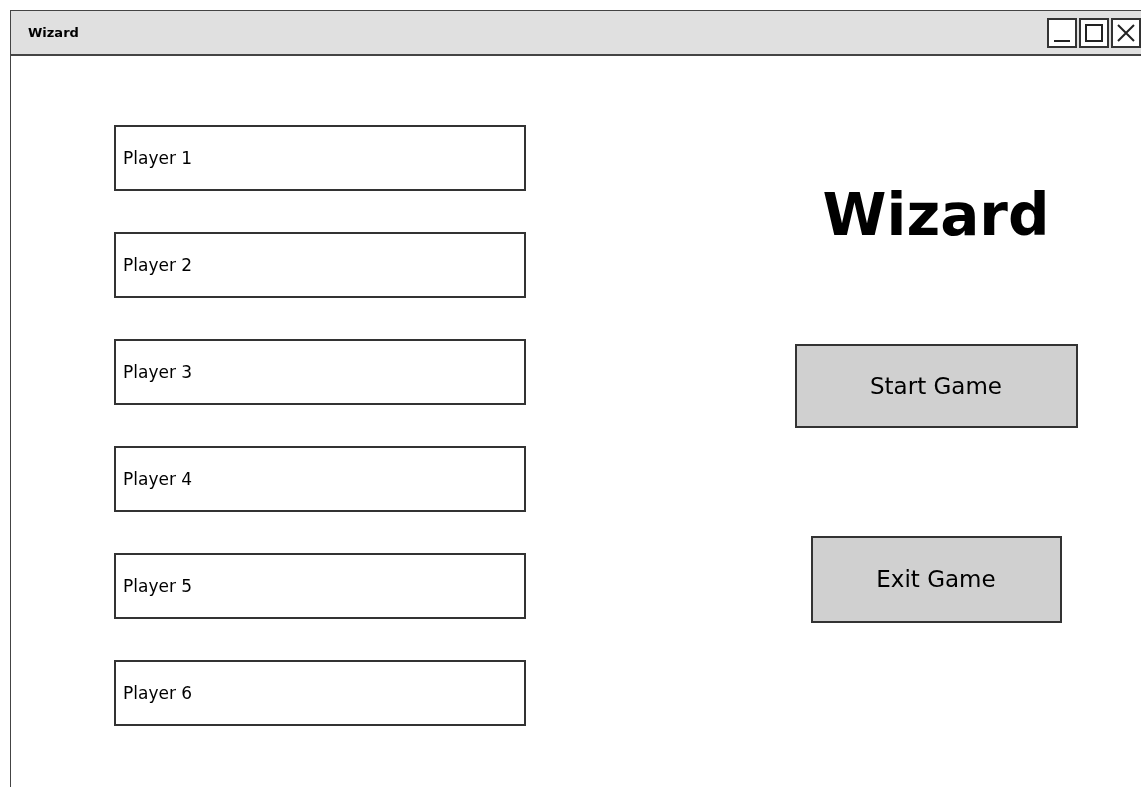 The height and width of the screenshot is (787, 1141). I want to click on maximize-button, so click(1094, 32).